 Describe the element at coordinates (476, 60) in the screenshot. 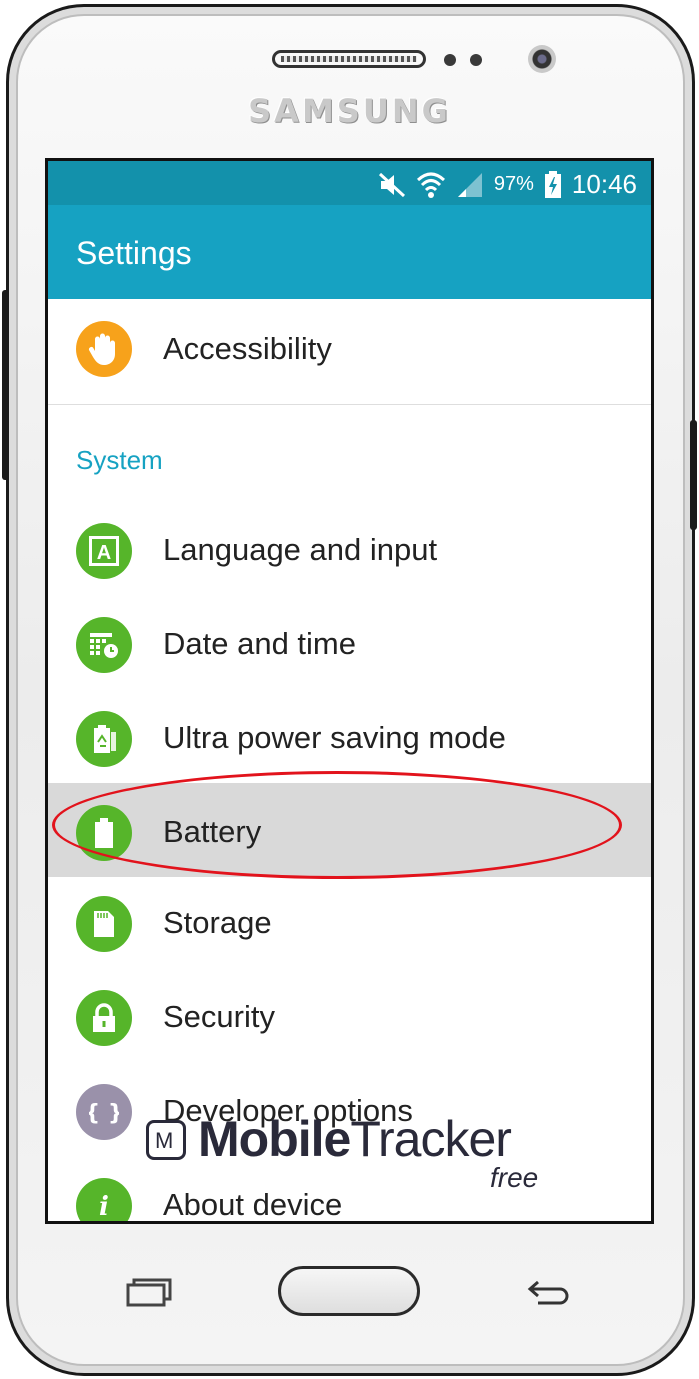

I see `light-sensor` at that location.